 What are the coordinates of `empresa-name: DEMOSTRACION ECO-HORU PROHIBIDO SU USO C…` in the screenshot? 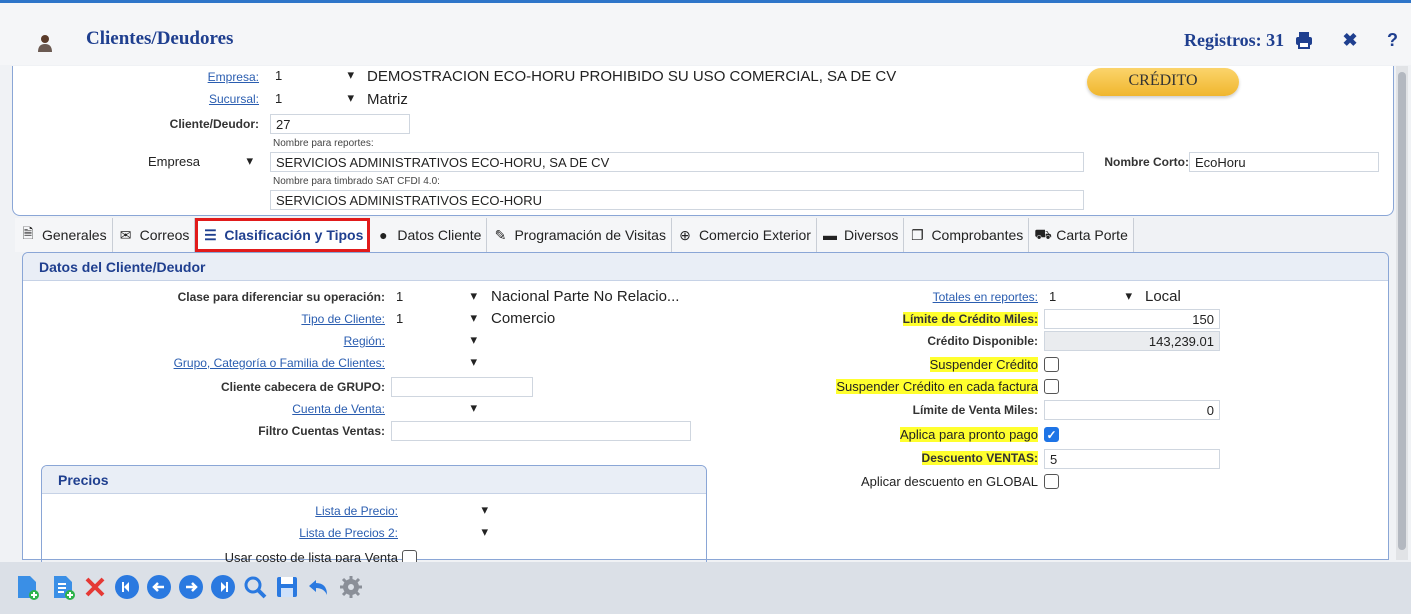 It's located at (632, 76).